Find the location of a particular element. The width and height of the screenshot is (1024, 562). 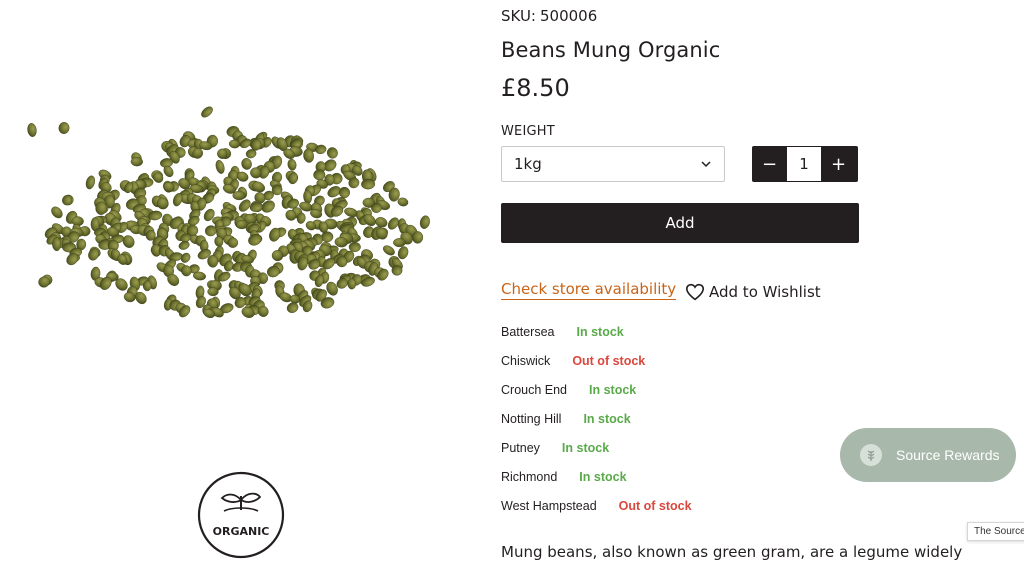

store-name: West Hampstead is located at coordinates (549, 505).